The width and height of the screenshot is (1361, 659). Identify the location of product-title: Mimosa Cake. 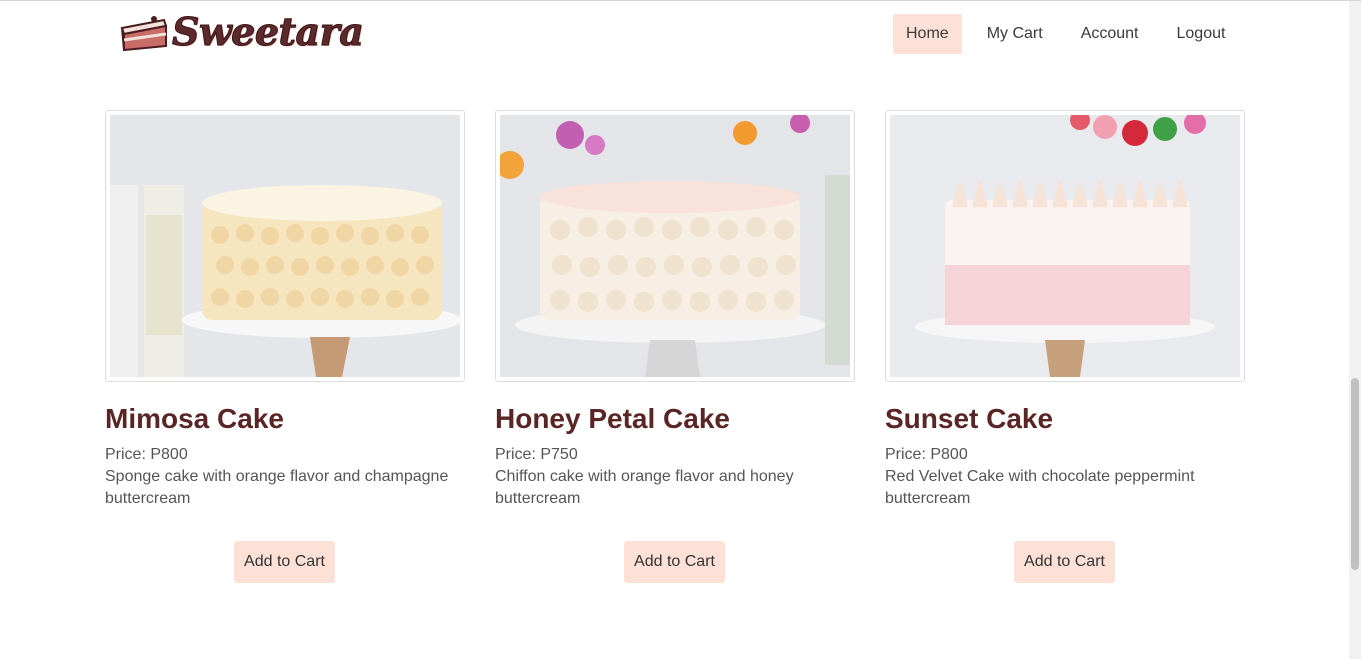
(194, 418).